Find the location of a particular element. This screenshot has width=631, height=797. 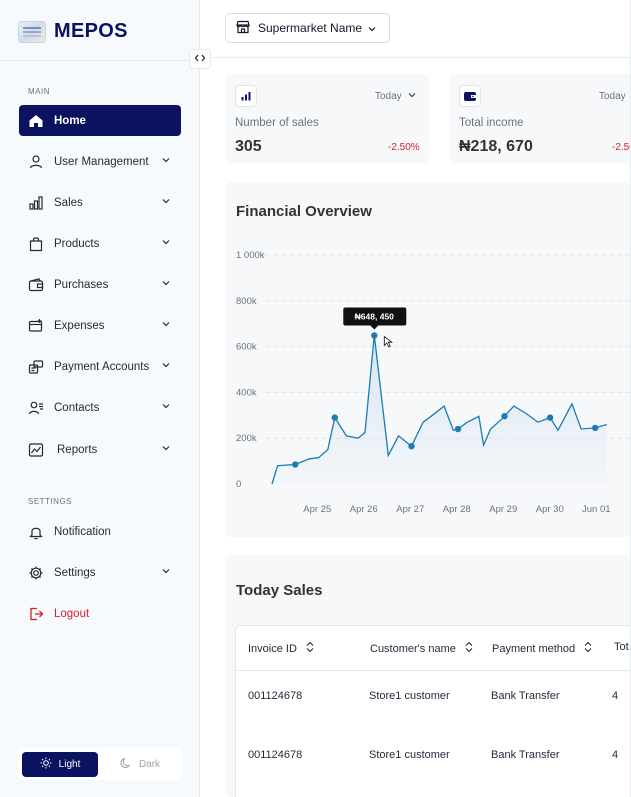

sidebar-item-home: Home is located at coordinates (100, 120).